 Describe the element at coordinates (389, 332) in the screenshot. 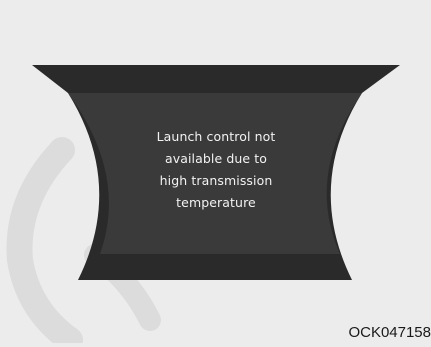

I see `figure-reference-code: OCK047158` at that location.